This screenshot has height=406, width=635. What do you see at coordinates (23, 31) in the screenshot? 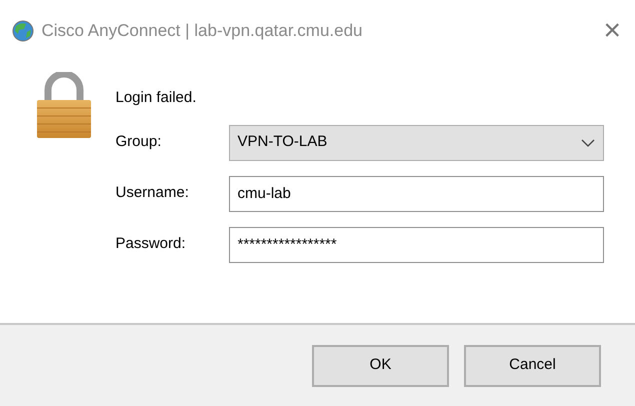
I see `globe-icon` at bounding box center [23, 31].